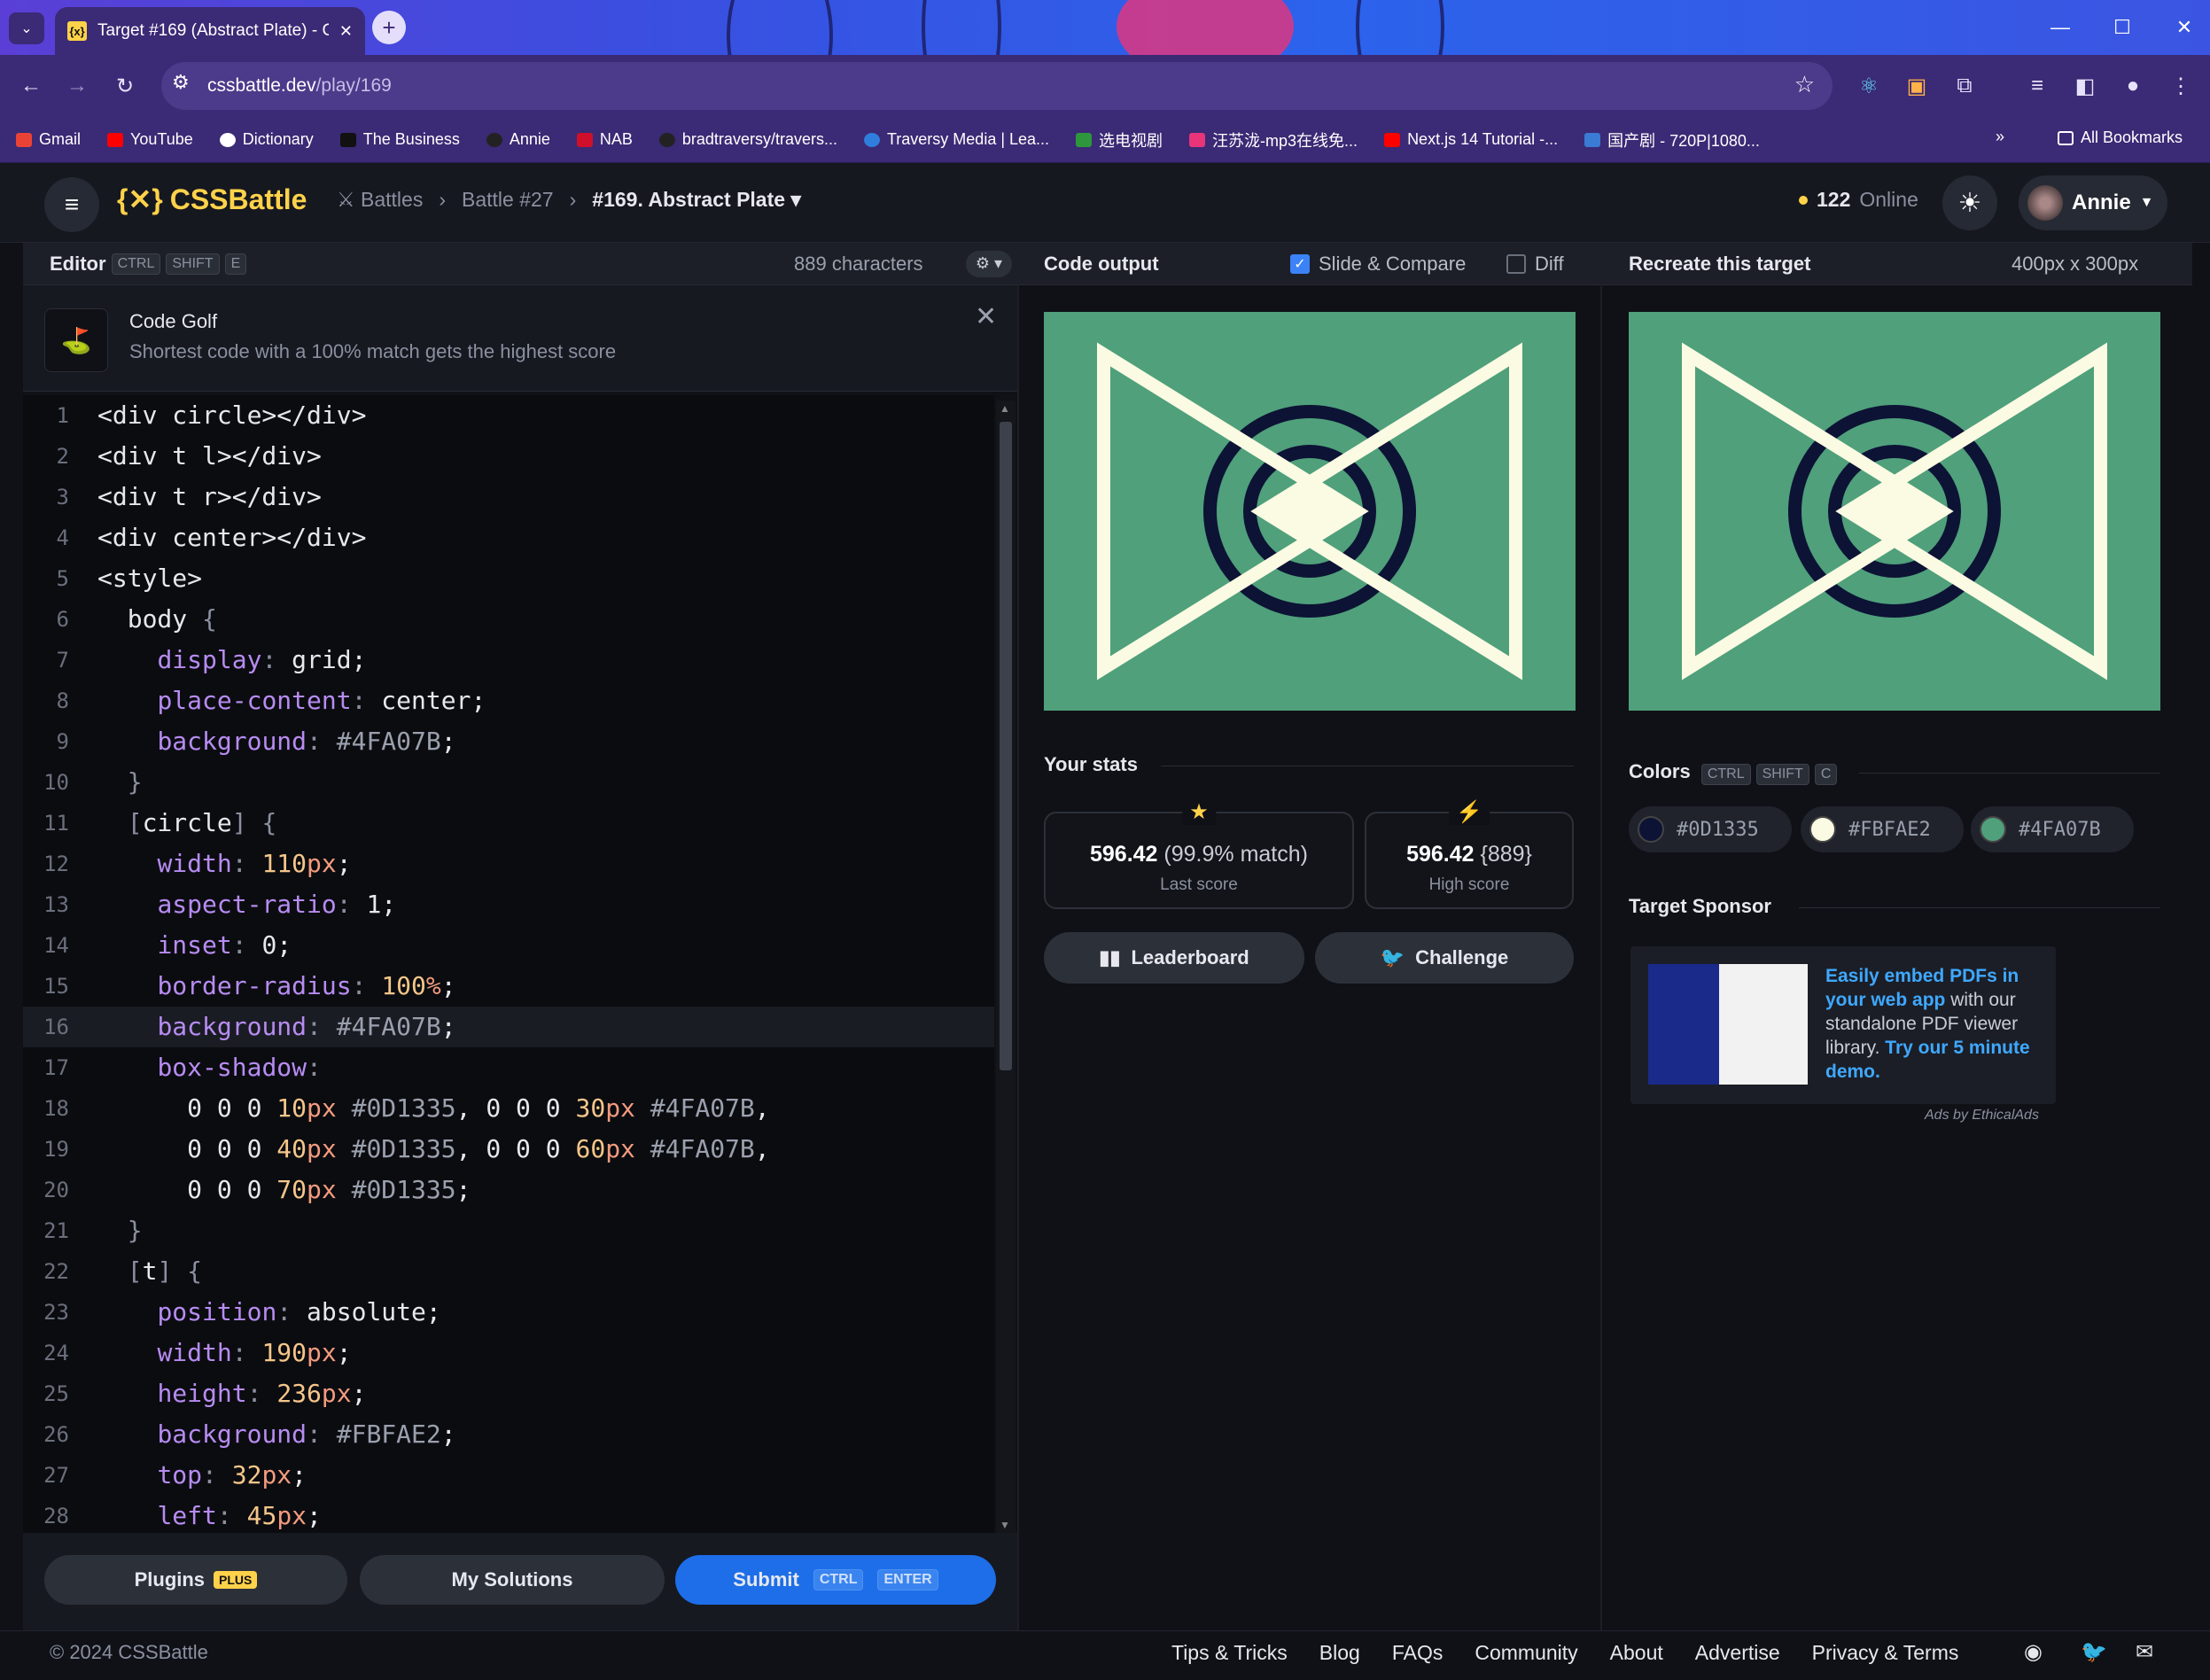 The height and width of the screenshot is (1680, 2210). What do you see at coordinates (508, 1312) in the screenshot?
I see `code-line: 23 position: absolute;` at bounding box center [508, 1312].